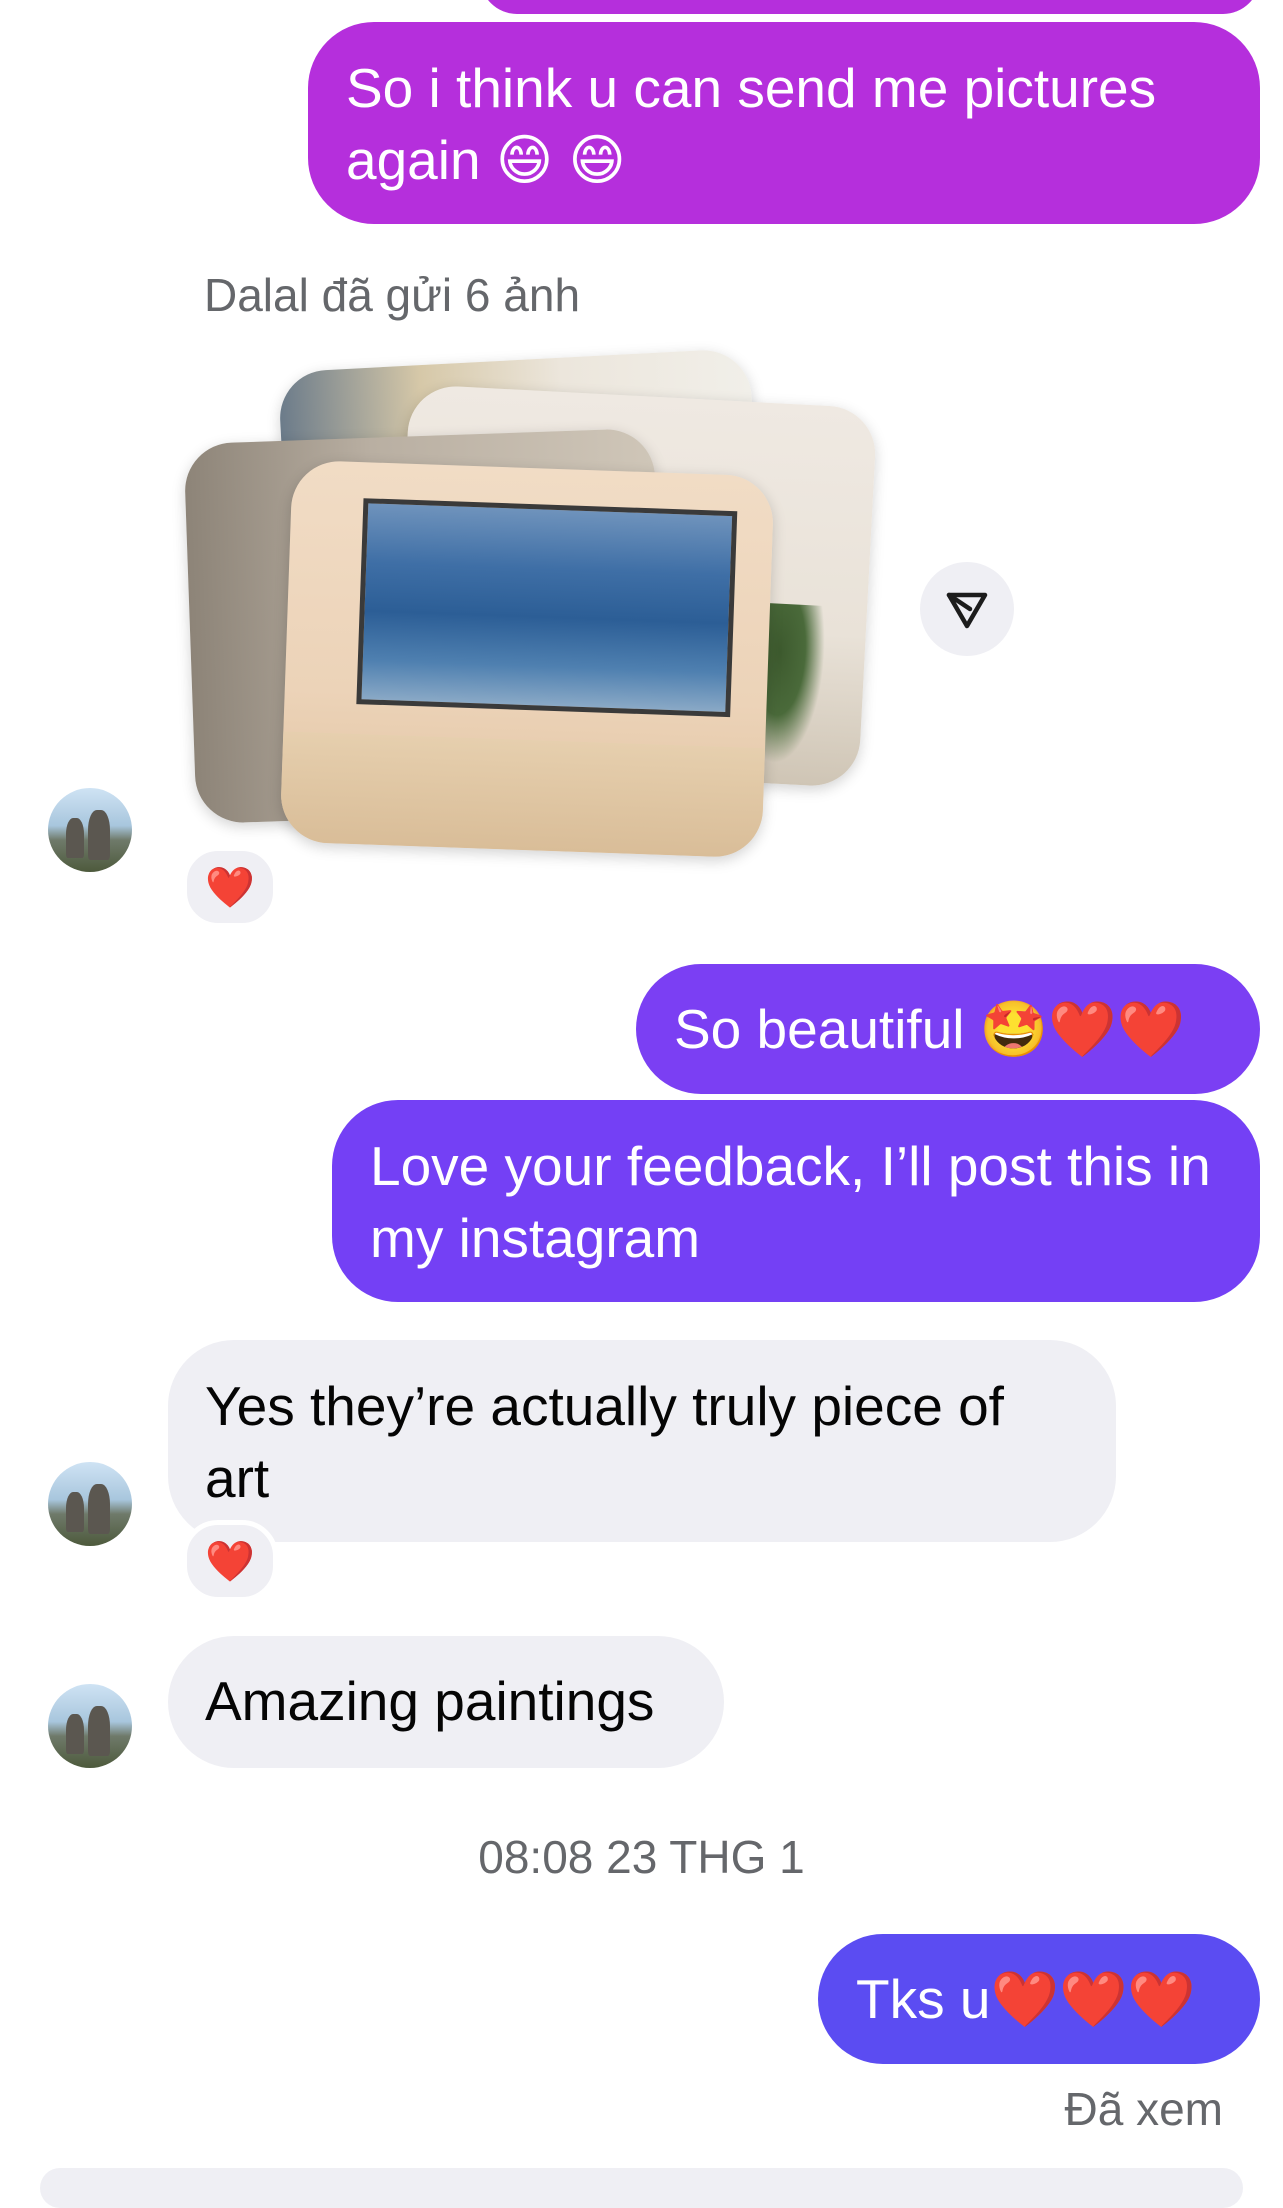 This screenshot has width=1283, height=2208. What do you see at coordinates (392, 295) in the screenshot?
I see `photo-notice: Dalal đã gửi 6 ảnh` at bounding box center [392, 295].